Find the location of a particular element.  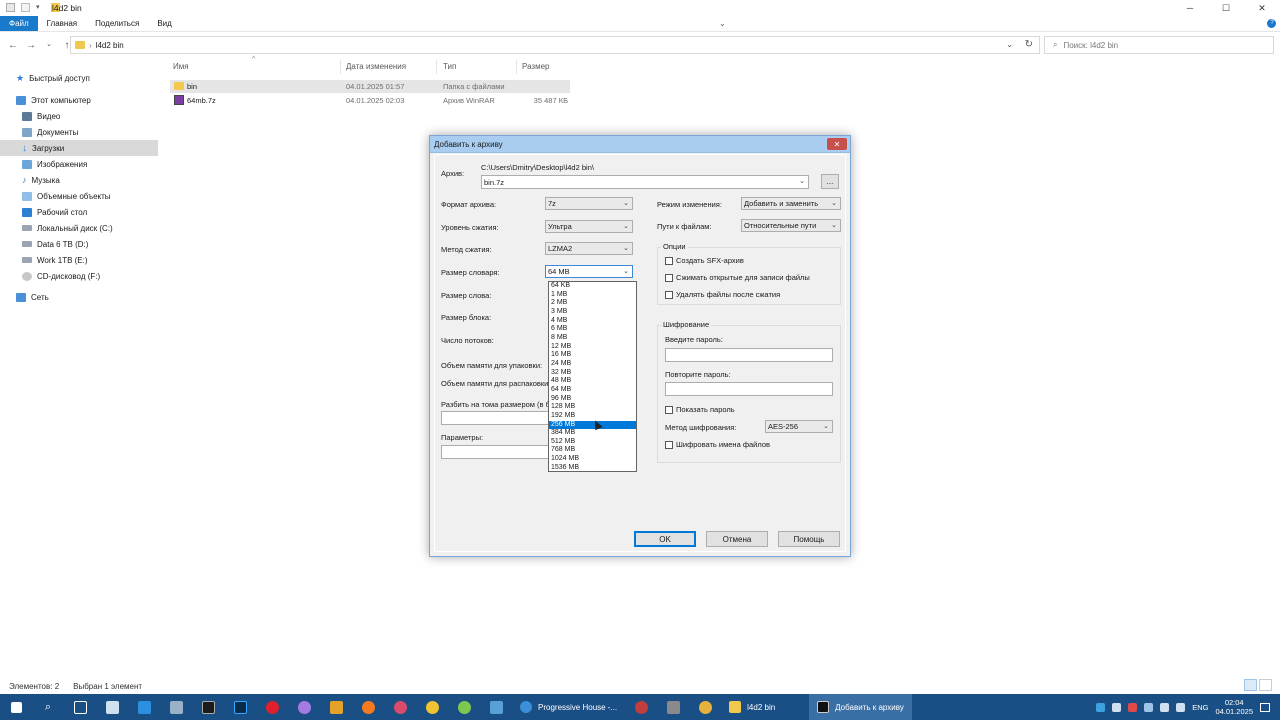

dict-option: 1536 MB is located at coordinates (592, 468).